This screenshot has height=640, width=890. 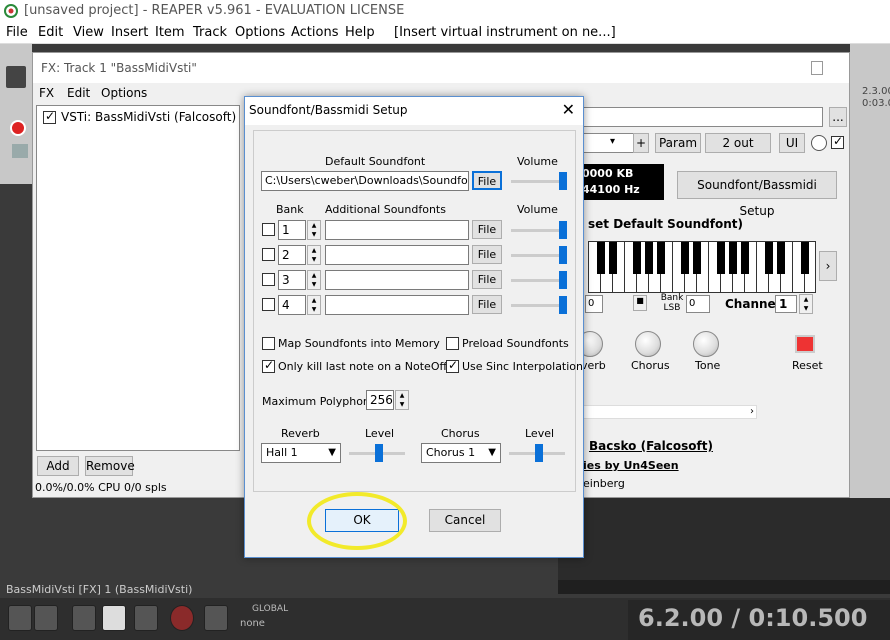 I want to click on menu-actions: Actions, so click(x=315, y=32).